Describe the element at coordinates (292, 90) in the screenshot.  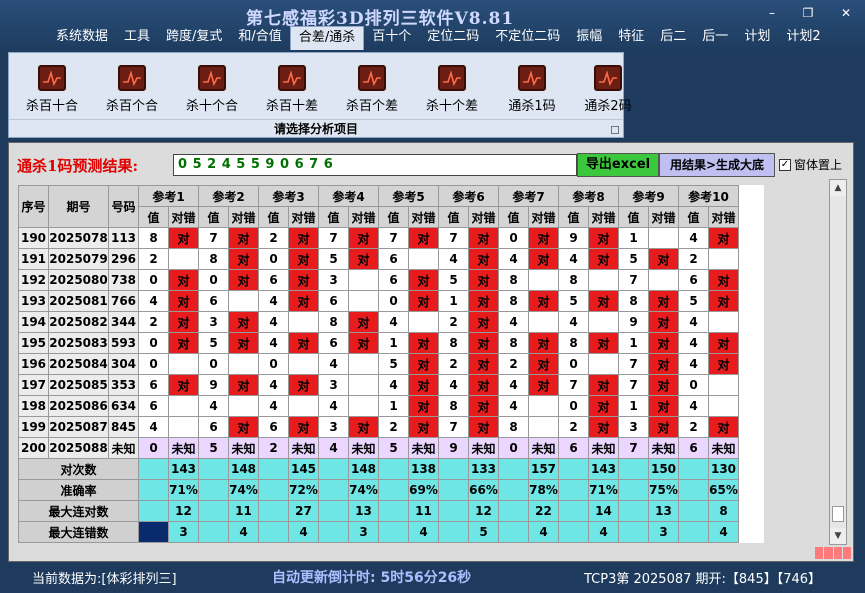
I see `ribbon-button: 杀百十差` at that location.